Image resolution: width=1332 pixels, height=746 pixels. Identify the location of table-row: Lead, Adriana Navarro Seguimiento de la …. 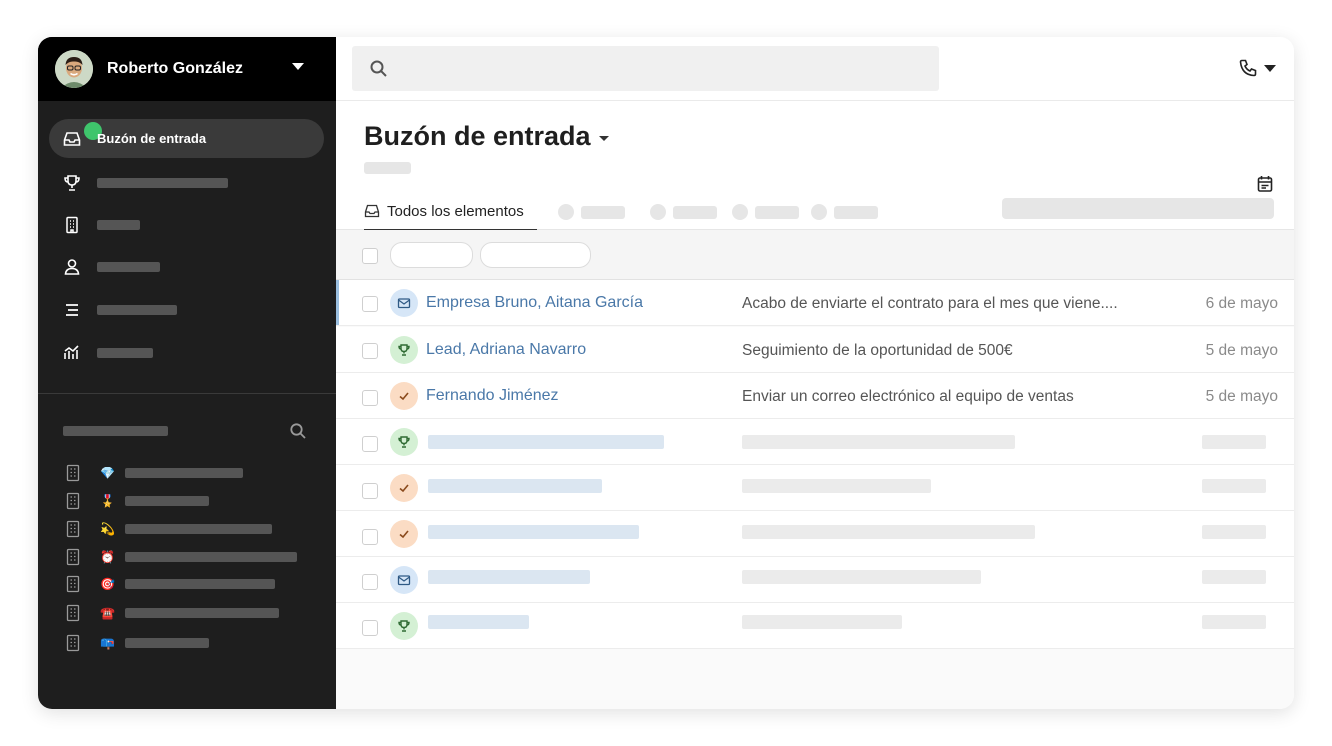
(815, 350).